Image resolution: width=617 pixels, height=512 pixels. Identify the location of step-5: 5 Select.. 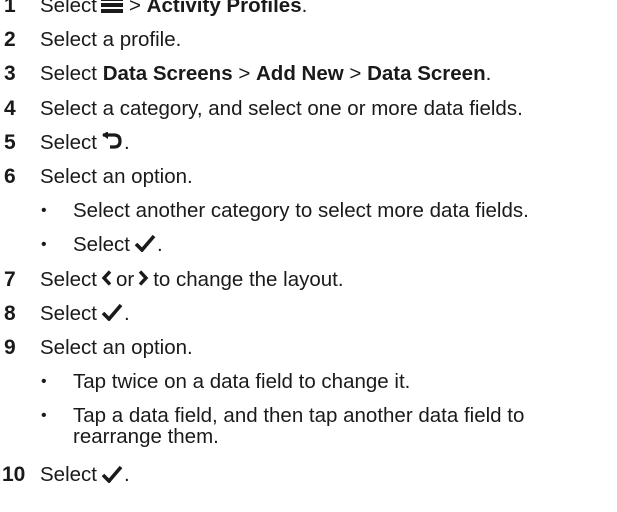
(308, 143).